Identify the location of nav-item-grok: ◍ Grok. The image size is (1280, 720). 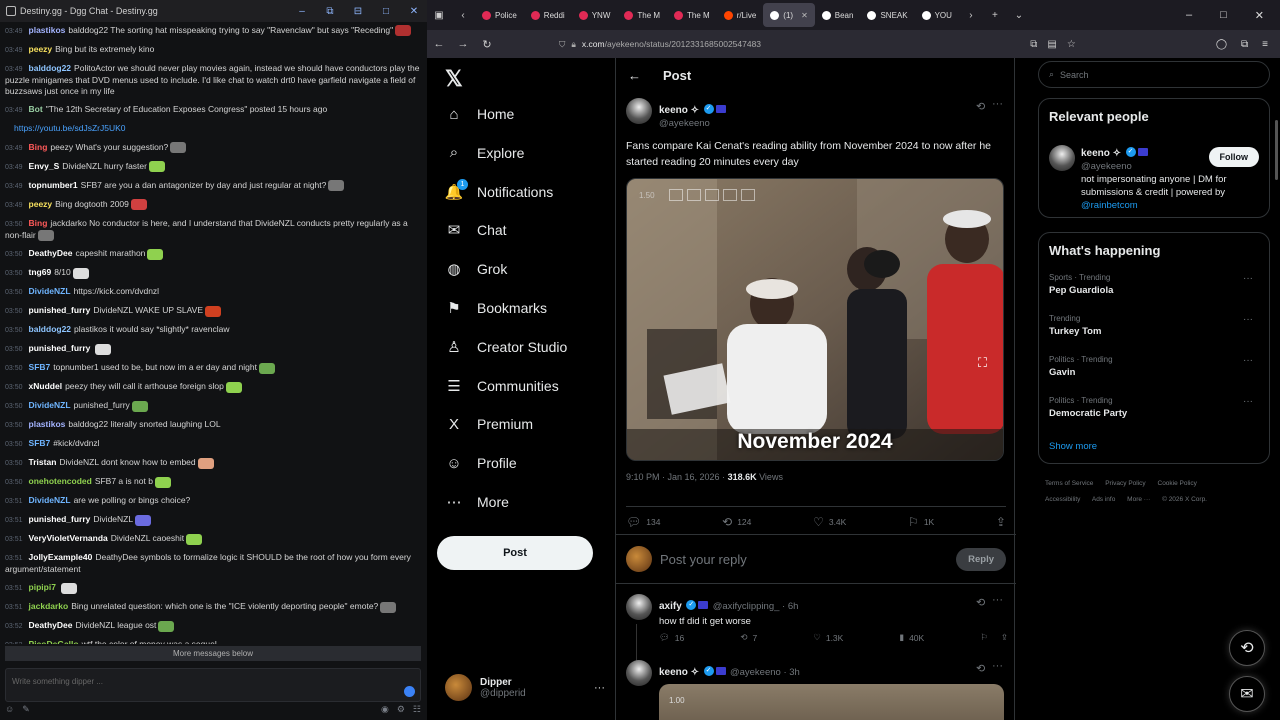
(476, 269).